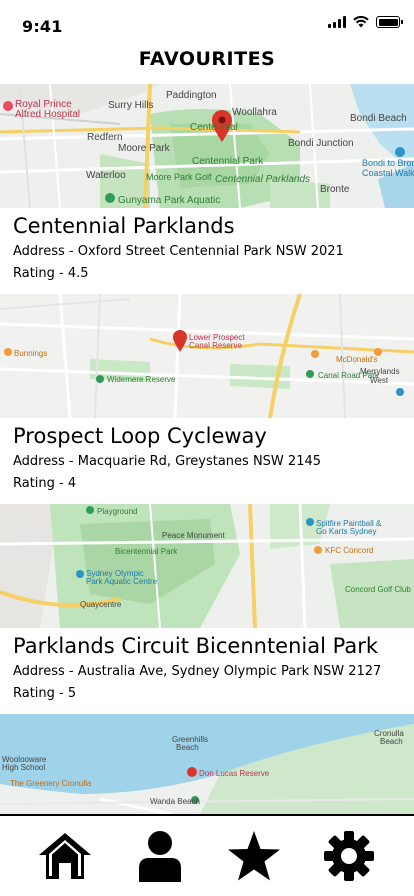 This screenshot has height=896, width=414. What do you see at coordinates (378, 118) in the screenshot?
I see `svg-text: Bondi Beach` at bounding box center [378, 118].